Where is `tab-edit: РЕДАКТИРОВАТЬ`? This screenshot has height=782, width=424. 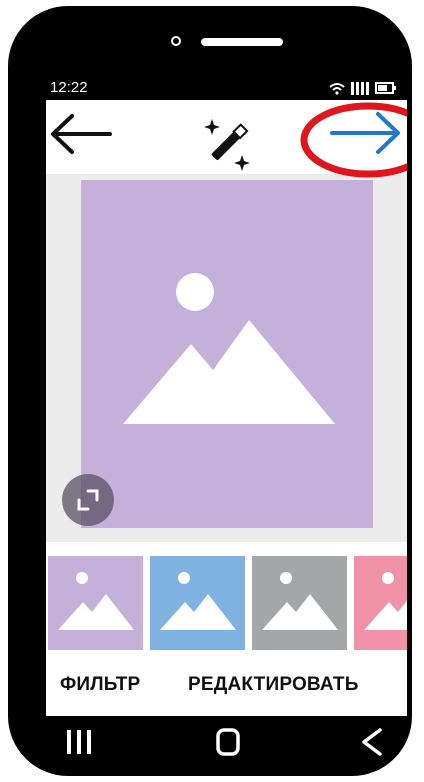 tab-edit: РЕДАКТИРОВАТЬ is located at coordinates (273, 685).